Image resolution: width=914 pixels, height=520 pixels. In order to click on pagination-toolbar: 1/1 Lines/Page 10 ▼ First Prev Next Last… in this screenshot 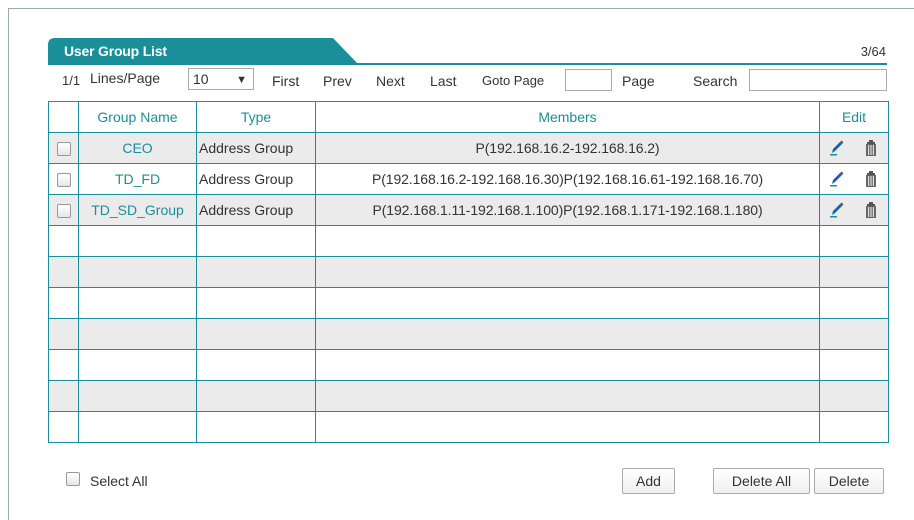, I will do `click(467, 83)`.